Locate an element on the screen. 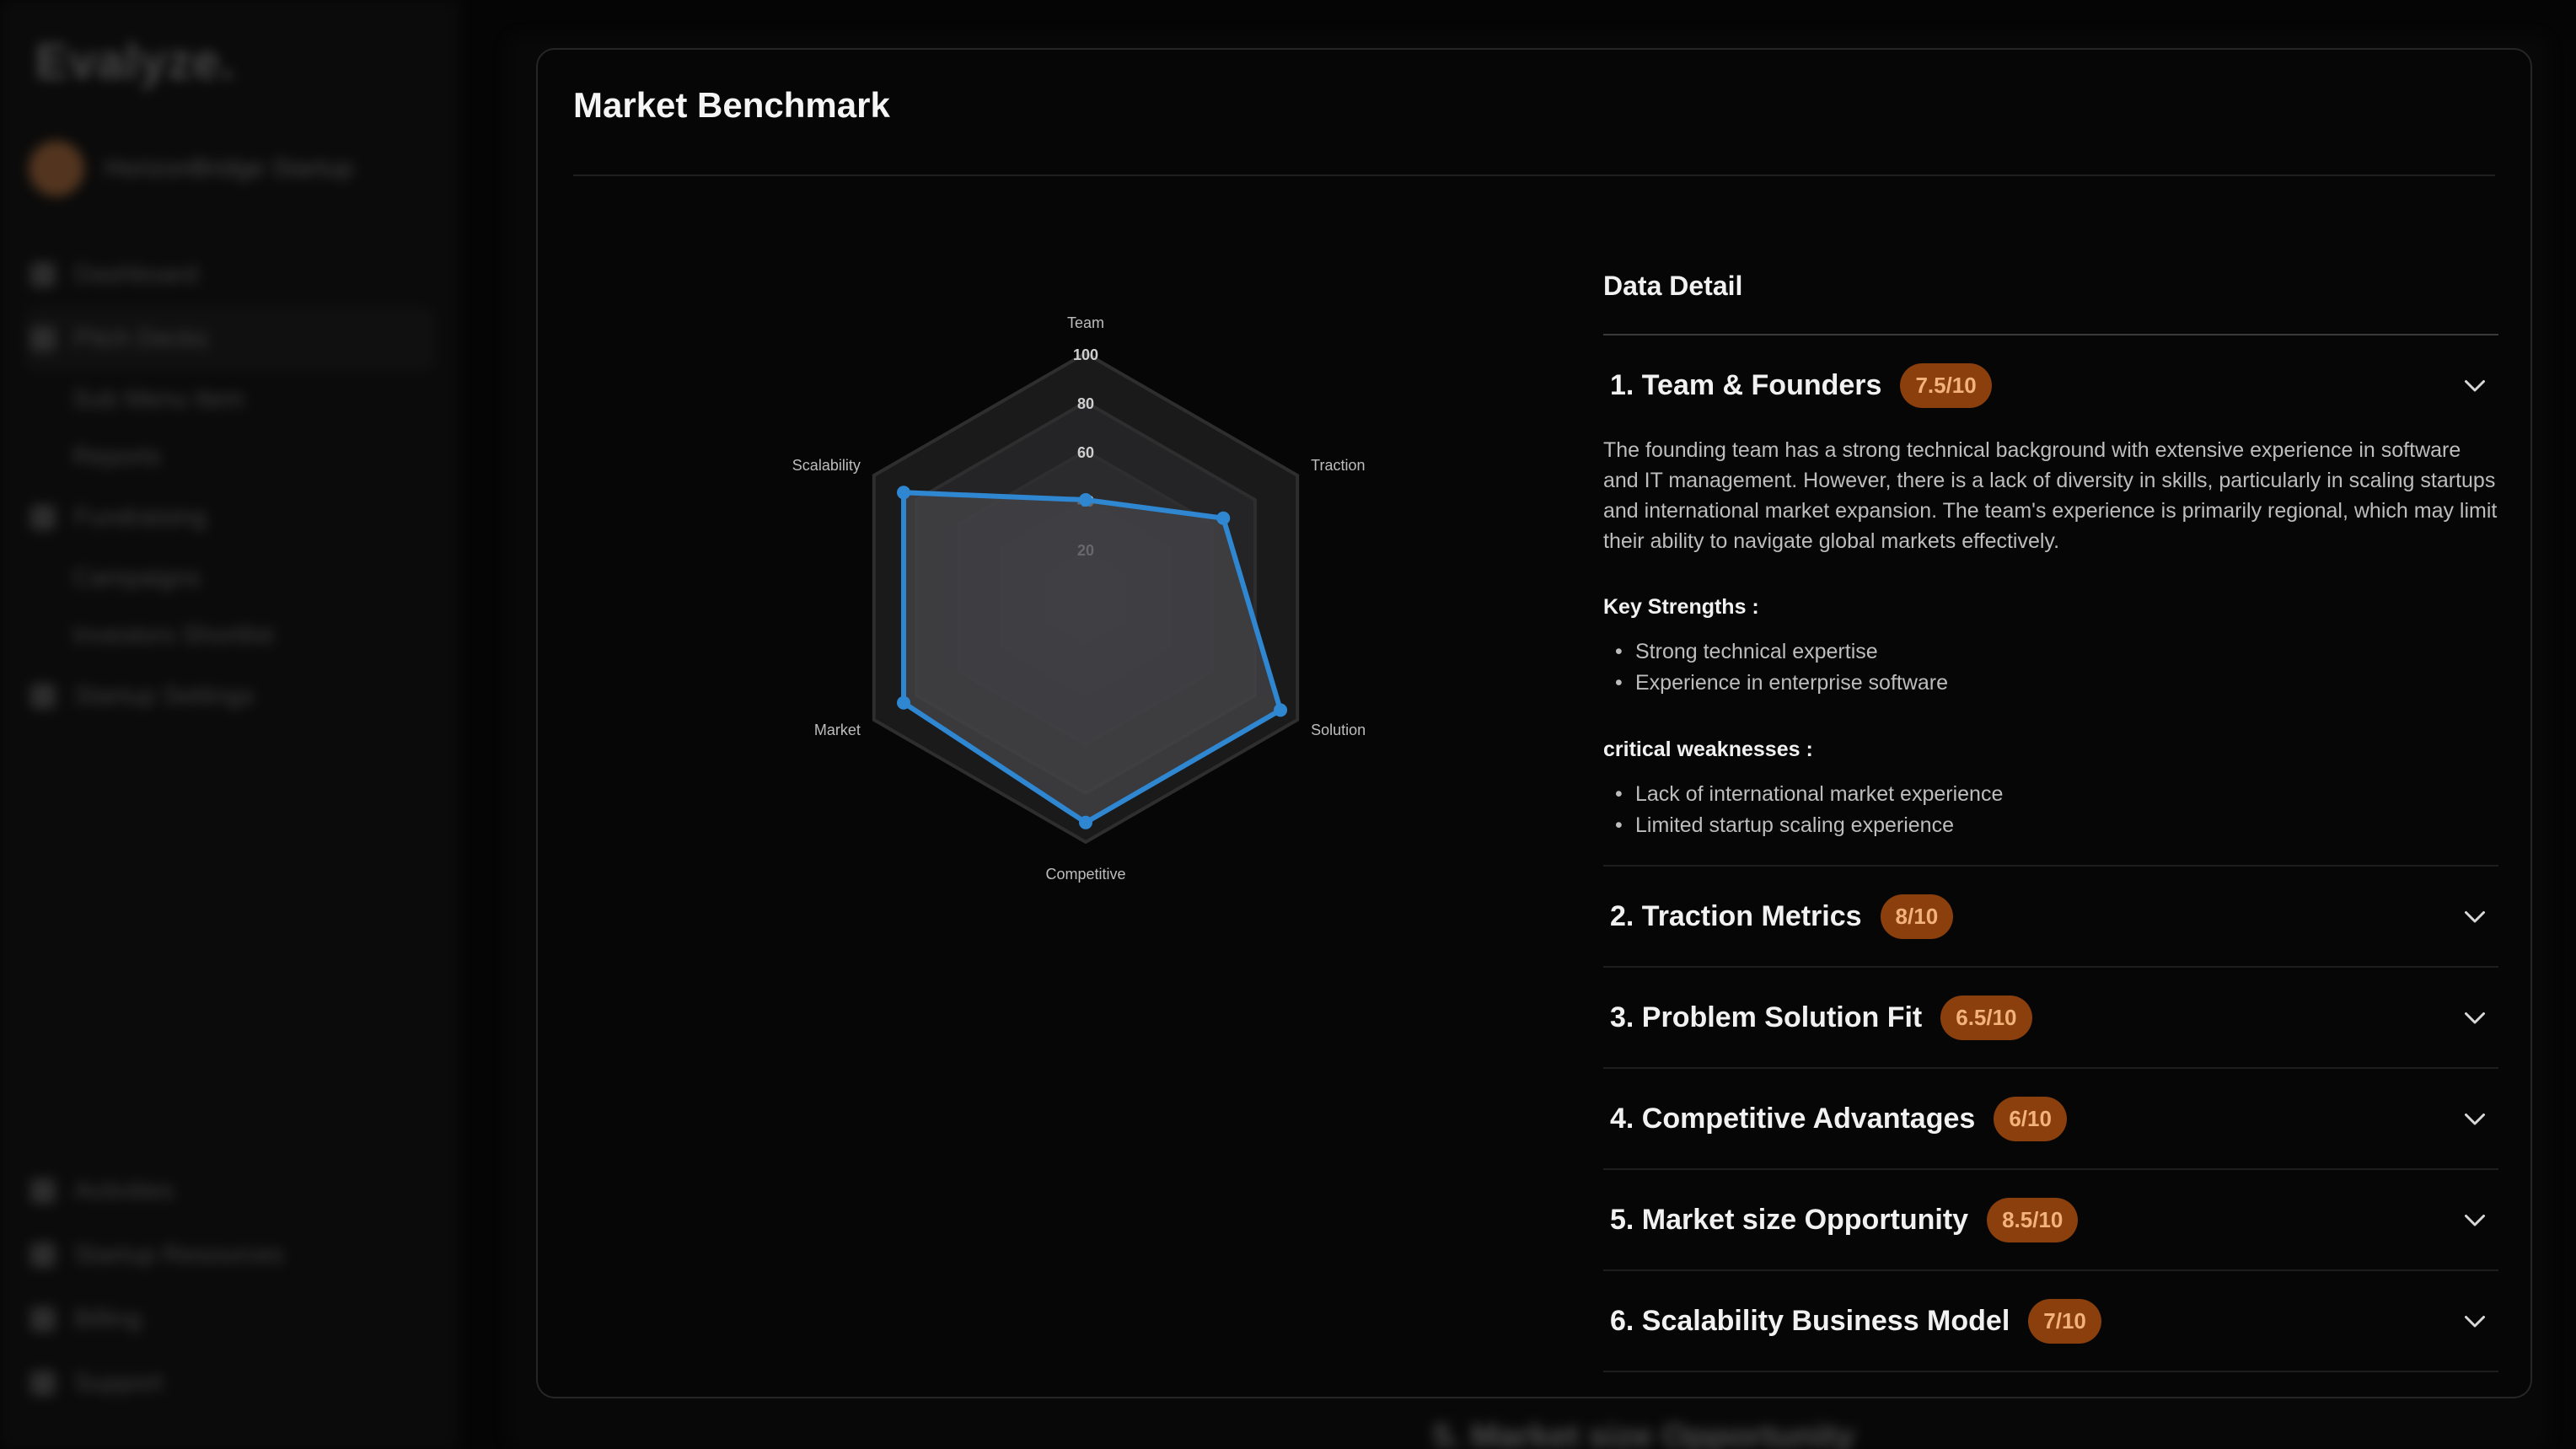 Image resolution: width=2576 pixels, height=1449 pixels. sidebar-item: Billing is located at coordinates (229, 1319).